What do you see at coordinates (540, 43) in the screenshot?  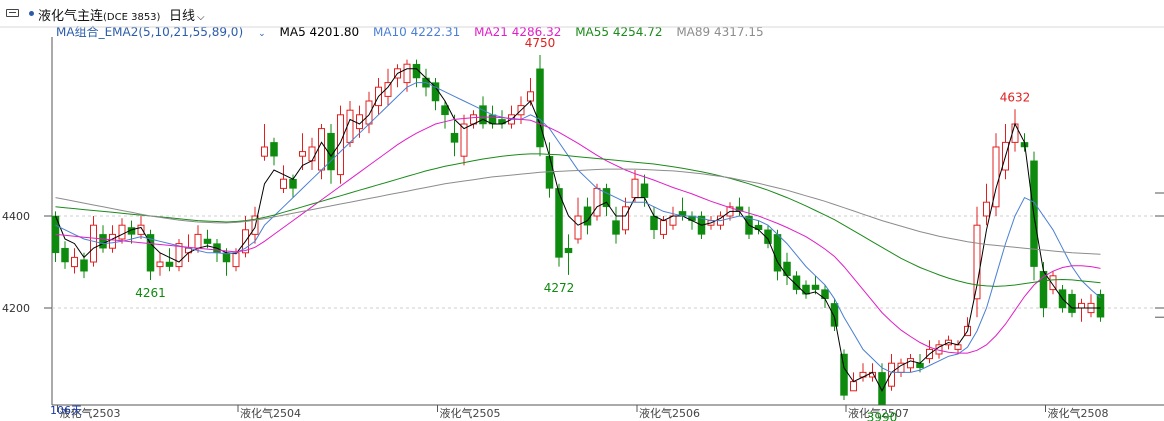 I see `price-annotation: 4750` at bounding box center [540, 43].